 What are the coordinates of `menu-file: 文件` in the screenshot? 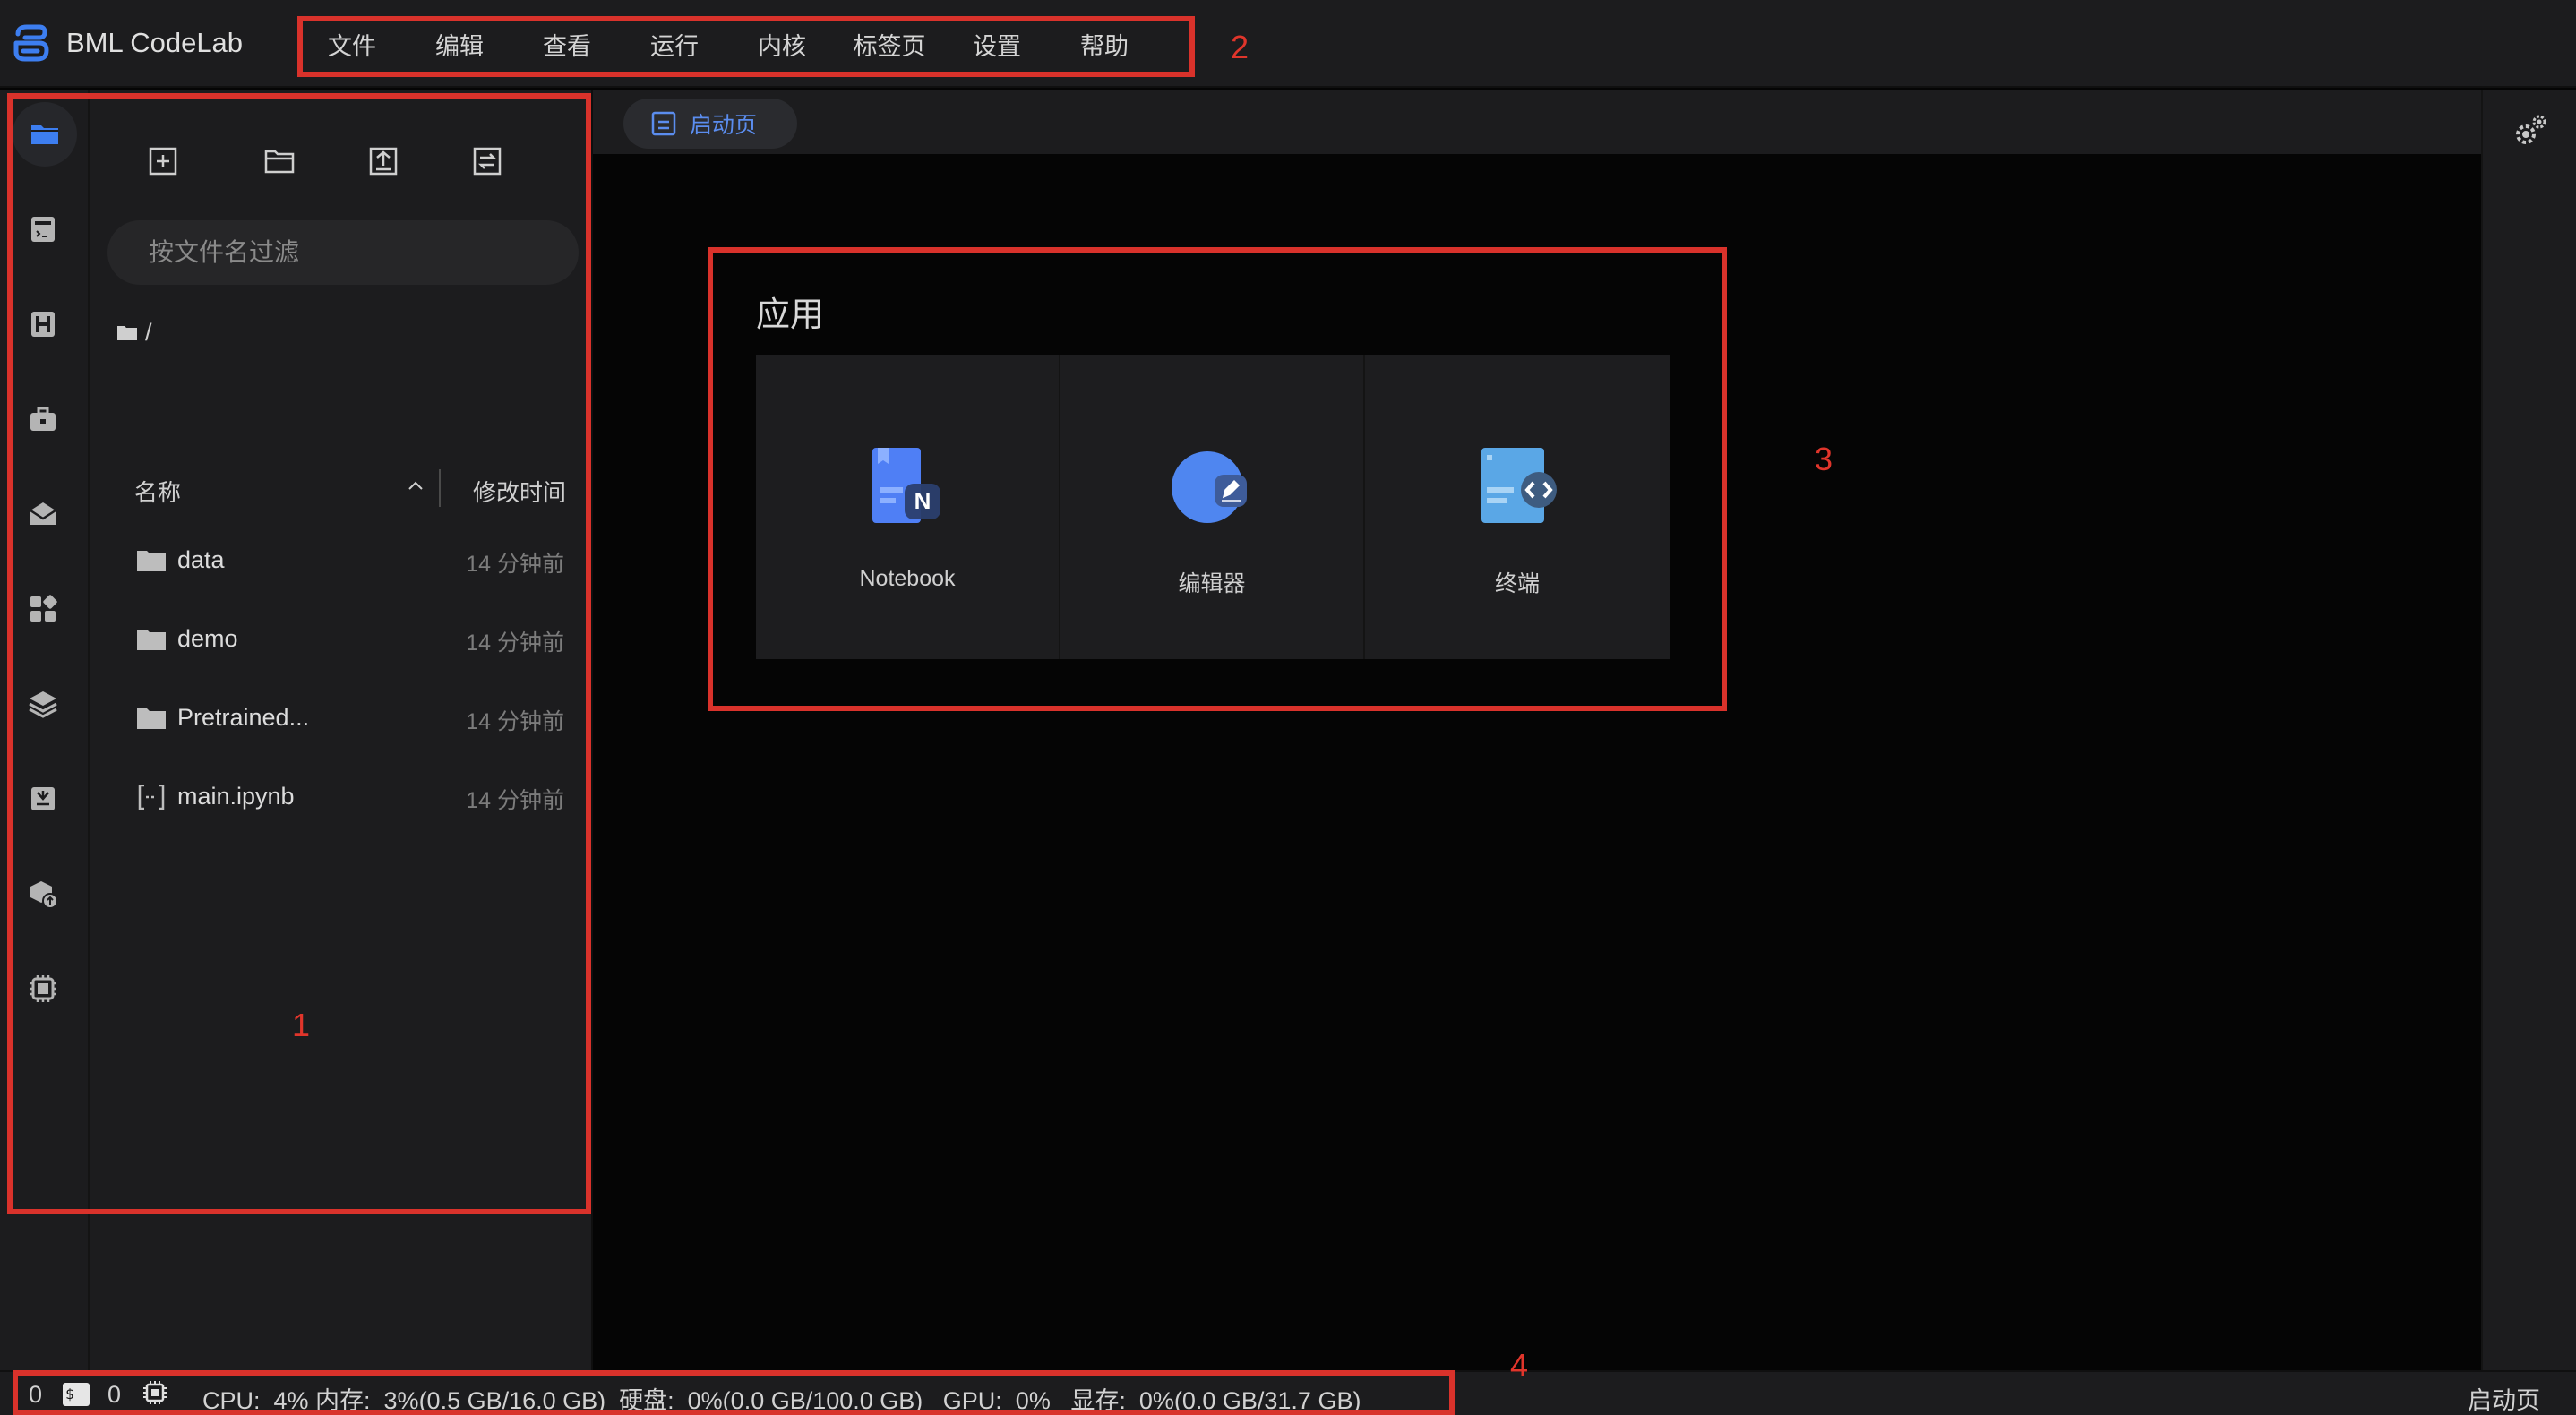 It's located at (352, 46).